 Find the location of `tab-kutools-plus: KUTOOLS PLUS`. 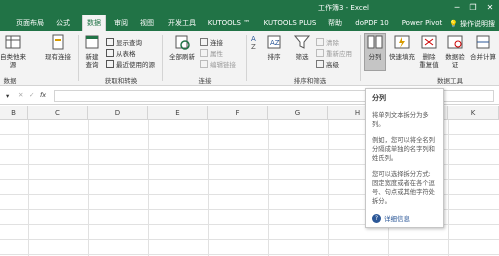

tab-kutools-plus: KUTOOLS PLUS is located at coordinates (290, 23).